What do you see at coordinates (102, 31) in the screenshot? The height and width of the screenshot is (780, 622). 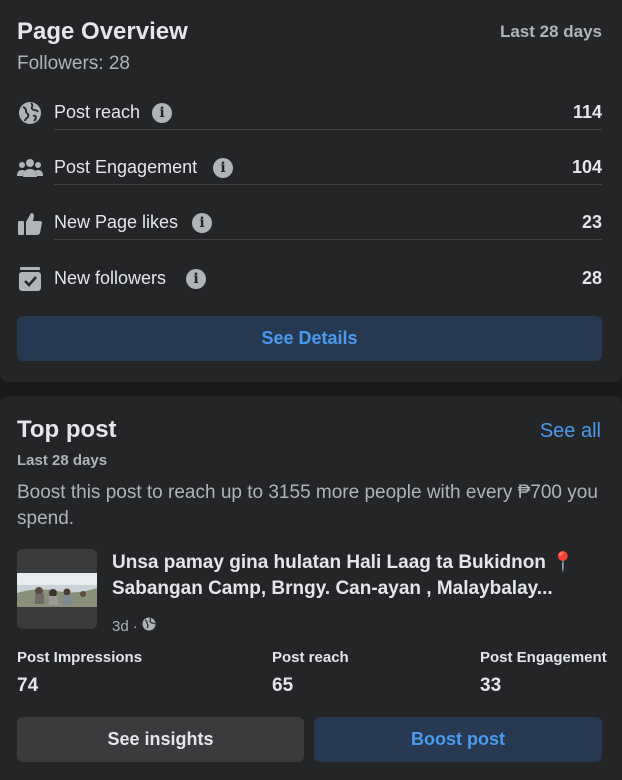 I see `page-overview-title: Page Overview` at bounding box center [102, 31].